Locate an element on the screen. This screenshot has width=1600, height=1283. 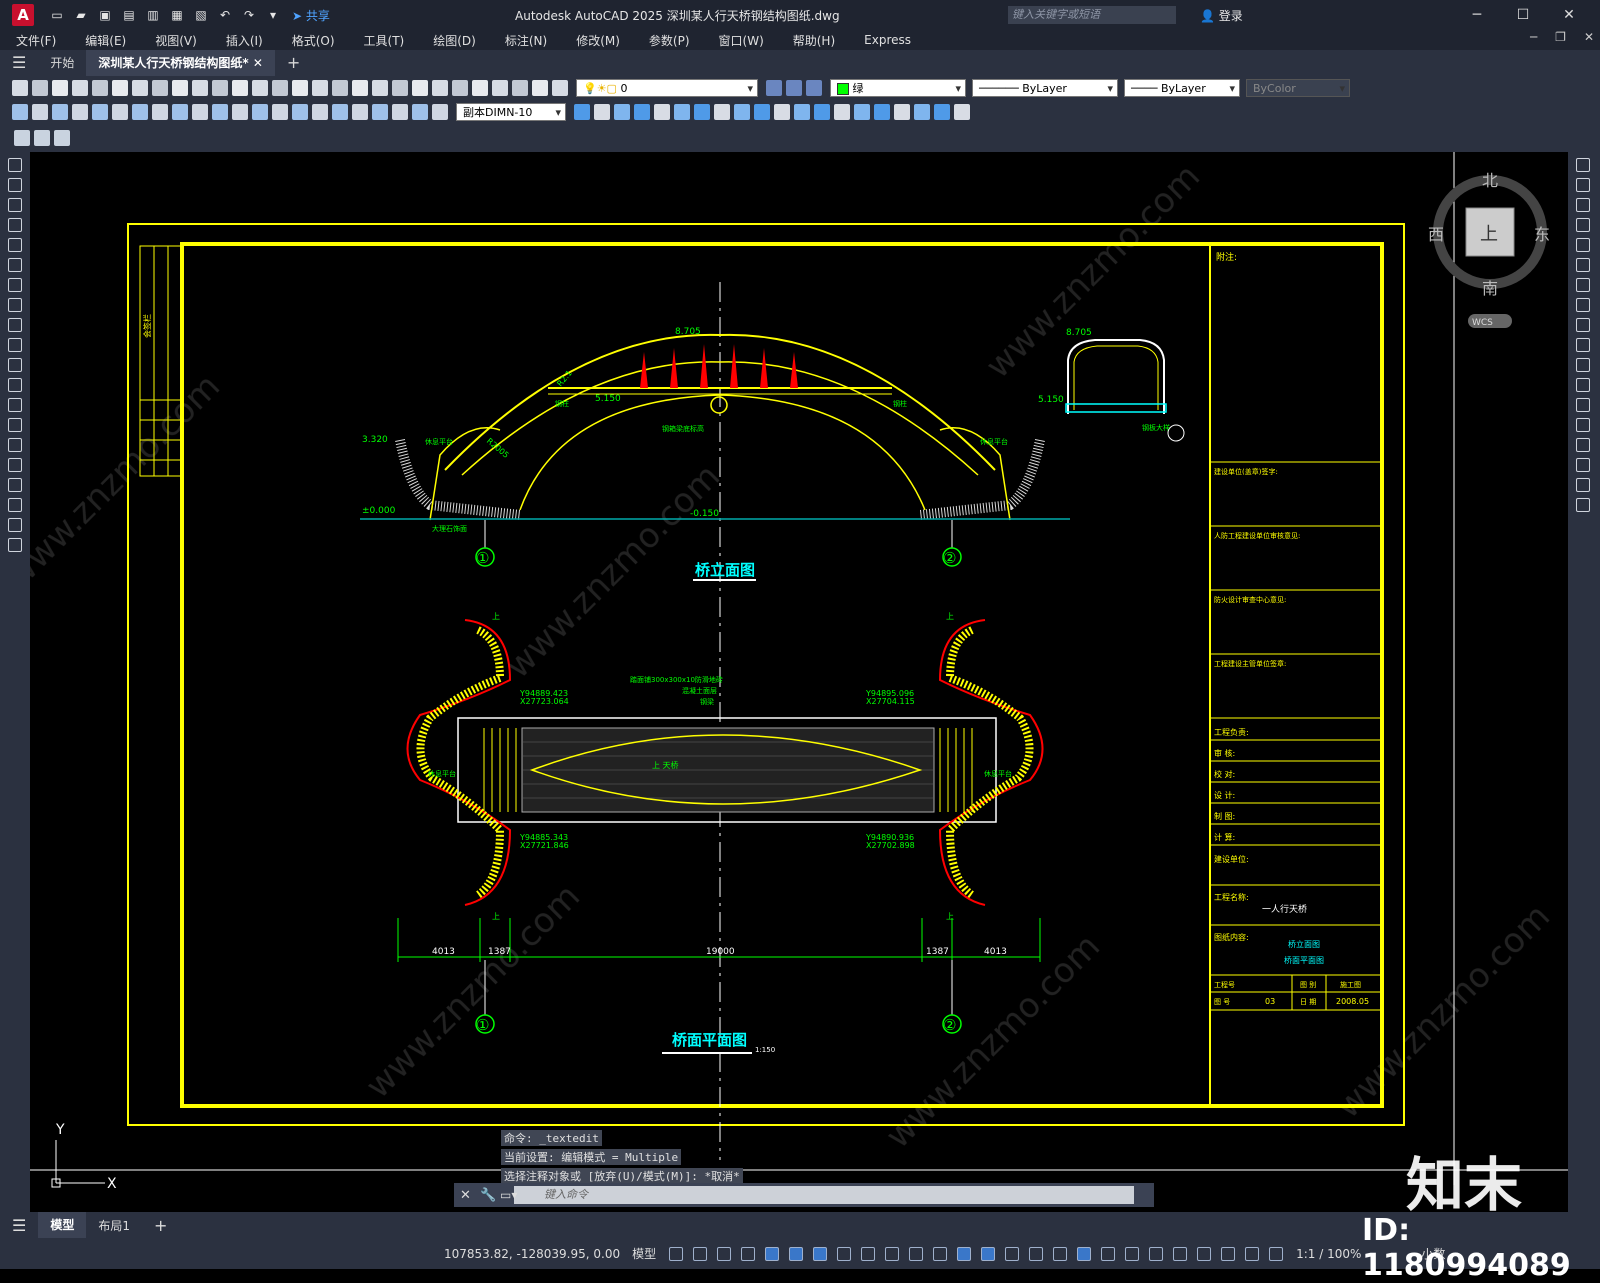
tab-model: 模型 is located at coordinates (62, 1225).